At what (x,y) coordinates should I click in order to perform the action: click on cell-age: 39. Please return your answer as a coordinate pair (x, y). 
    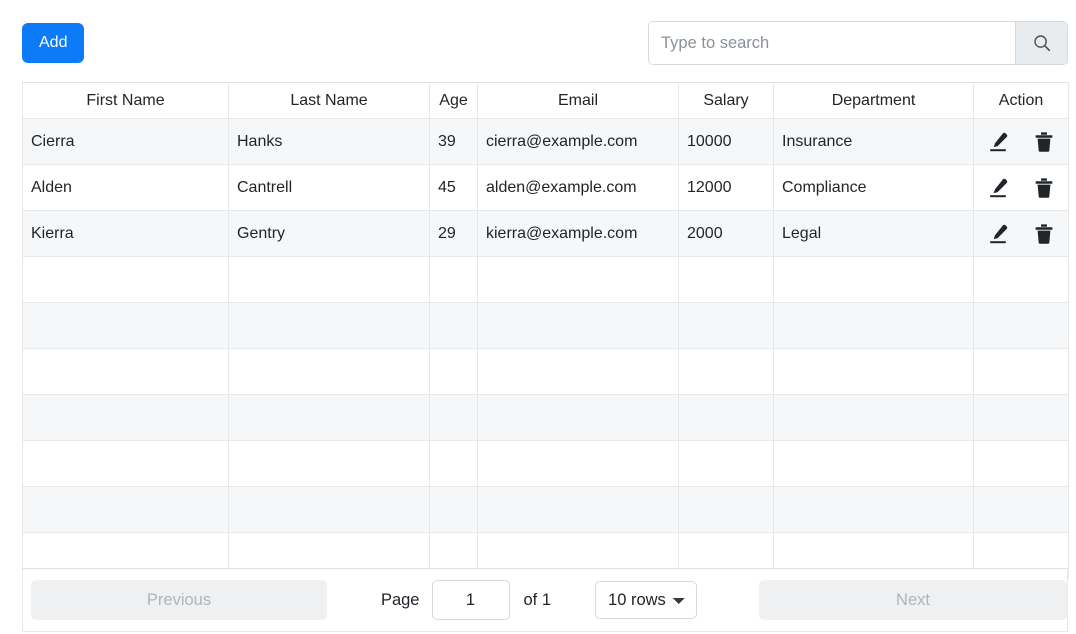
    Looking at the image, I should click on (453, 141).